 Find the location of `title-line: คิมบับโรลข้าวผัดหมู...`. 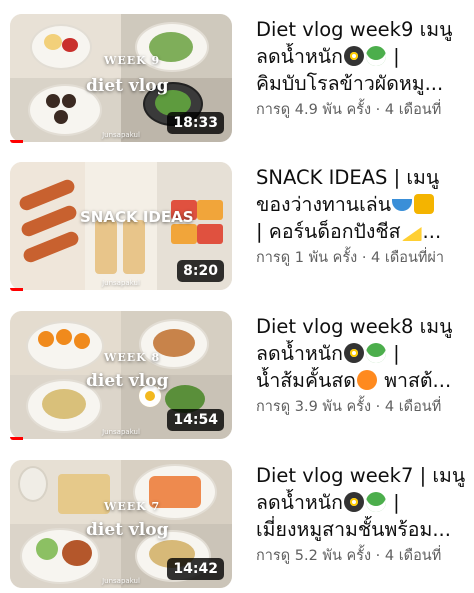

title-line: คิมบับโรลข้าวผัดหมู... is located at coordinates (350, 83).